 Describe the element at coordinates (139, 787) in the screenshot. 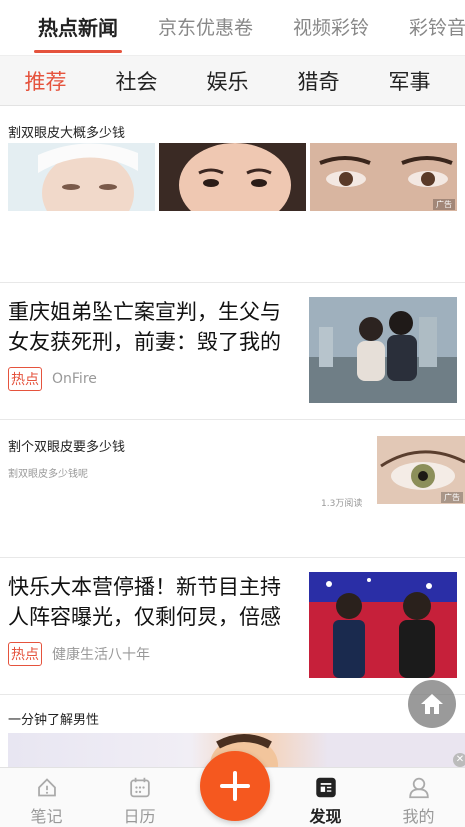

I see `calendar-icon` at that location.